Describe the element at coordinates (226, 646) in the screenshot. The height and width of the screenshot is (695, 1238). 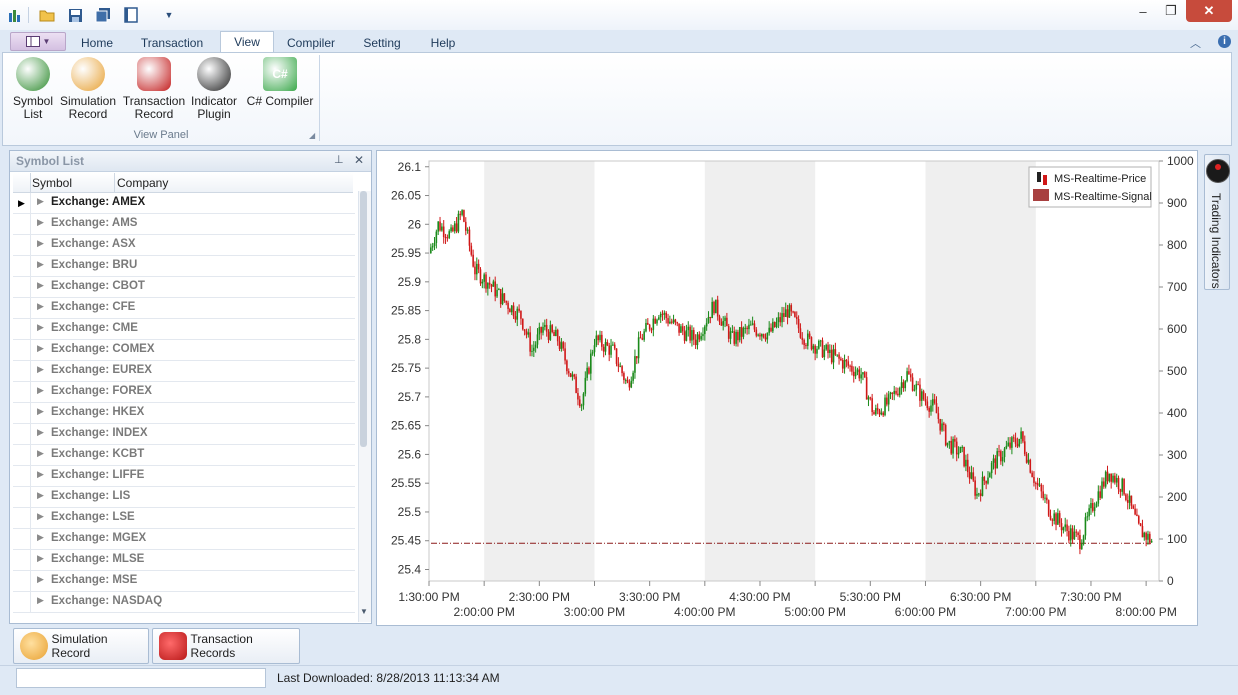
I see `tab-transaction-records: Transaction Records` at that location.